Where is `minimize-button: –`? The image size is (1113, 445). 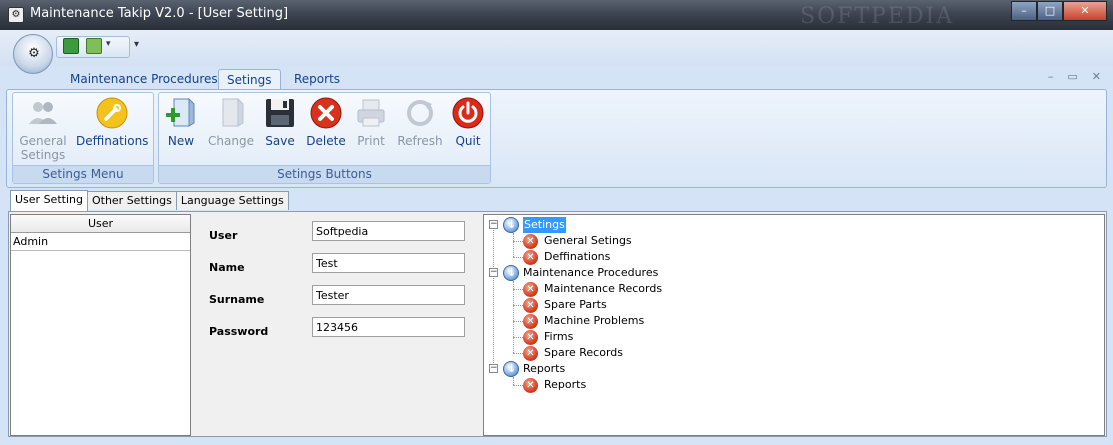
minimize-button: – is located at coordinates (1024, 11).